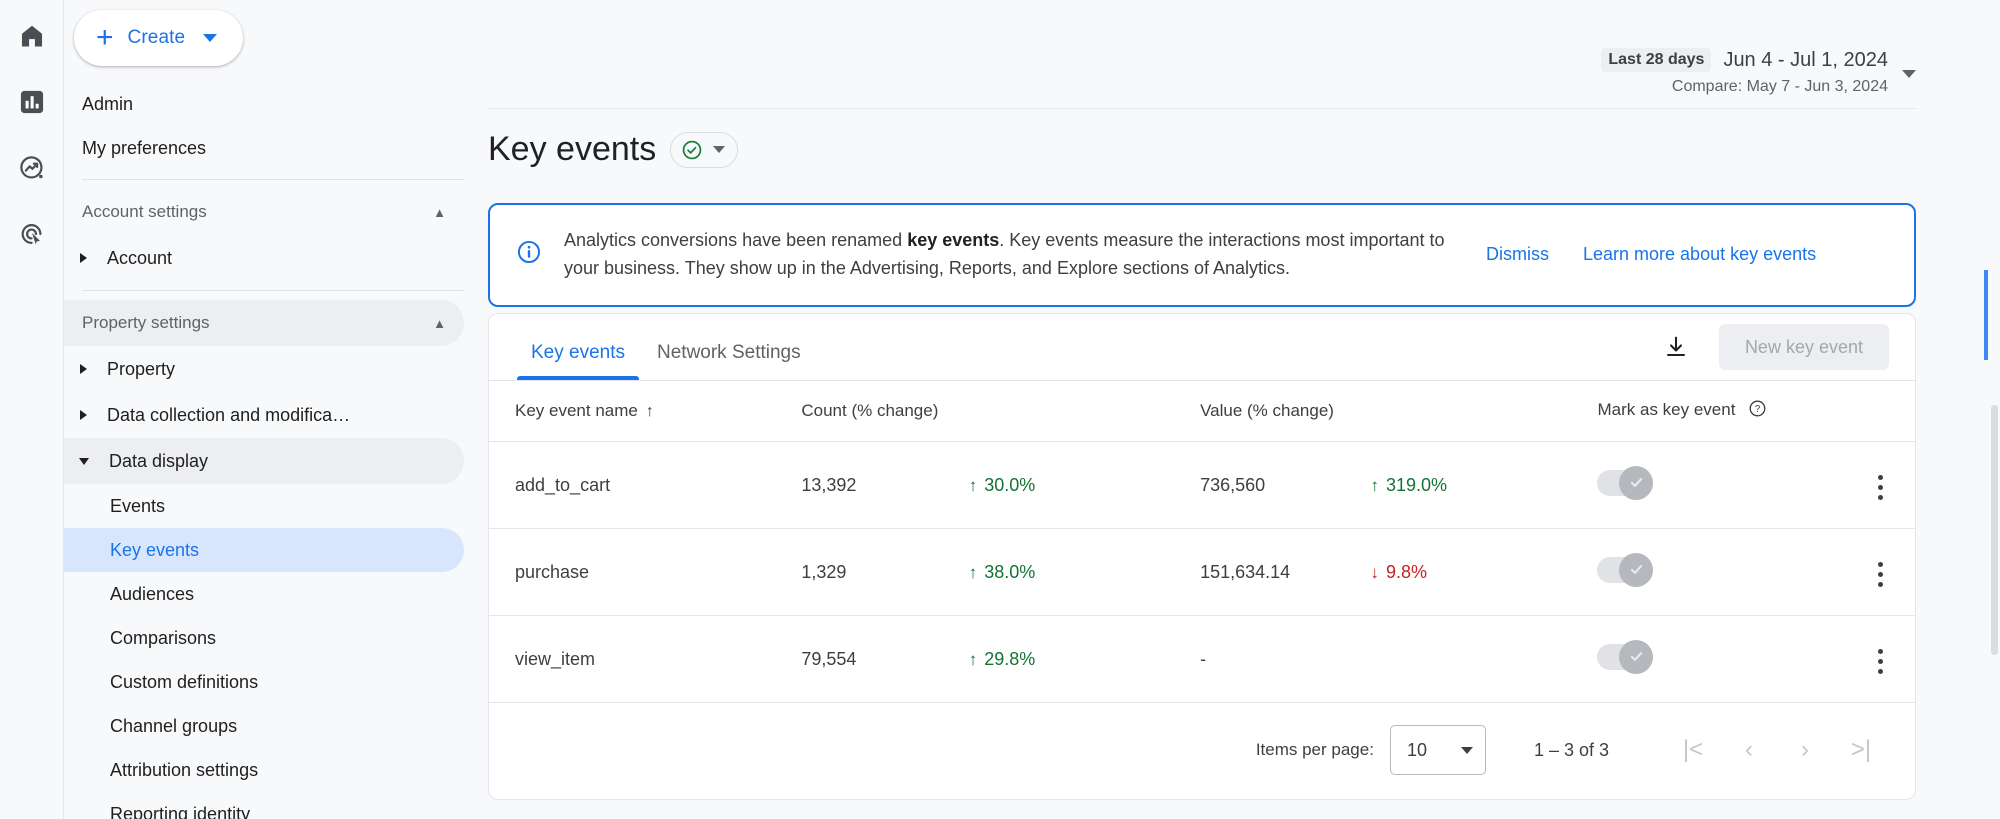  What do you see at coordinates (159, 38) in the screenshot?
I see `create-button: + Create` at bounding box center [159, 38].